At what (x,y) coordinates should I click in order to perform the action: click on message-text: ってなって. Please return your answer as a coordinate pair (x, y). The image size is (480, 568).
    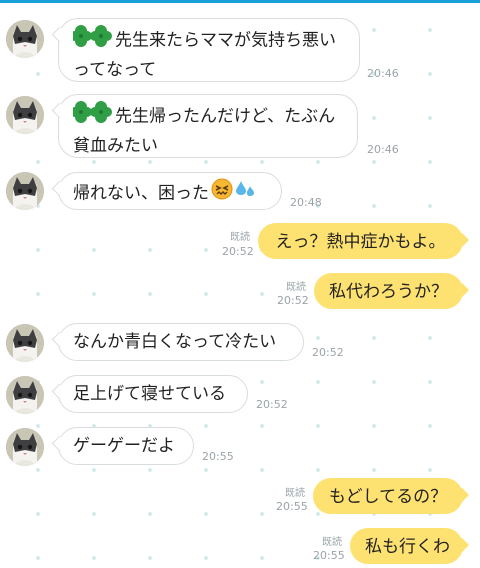
    Looking at the image, I should click on (115, 70).